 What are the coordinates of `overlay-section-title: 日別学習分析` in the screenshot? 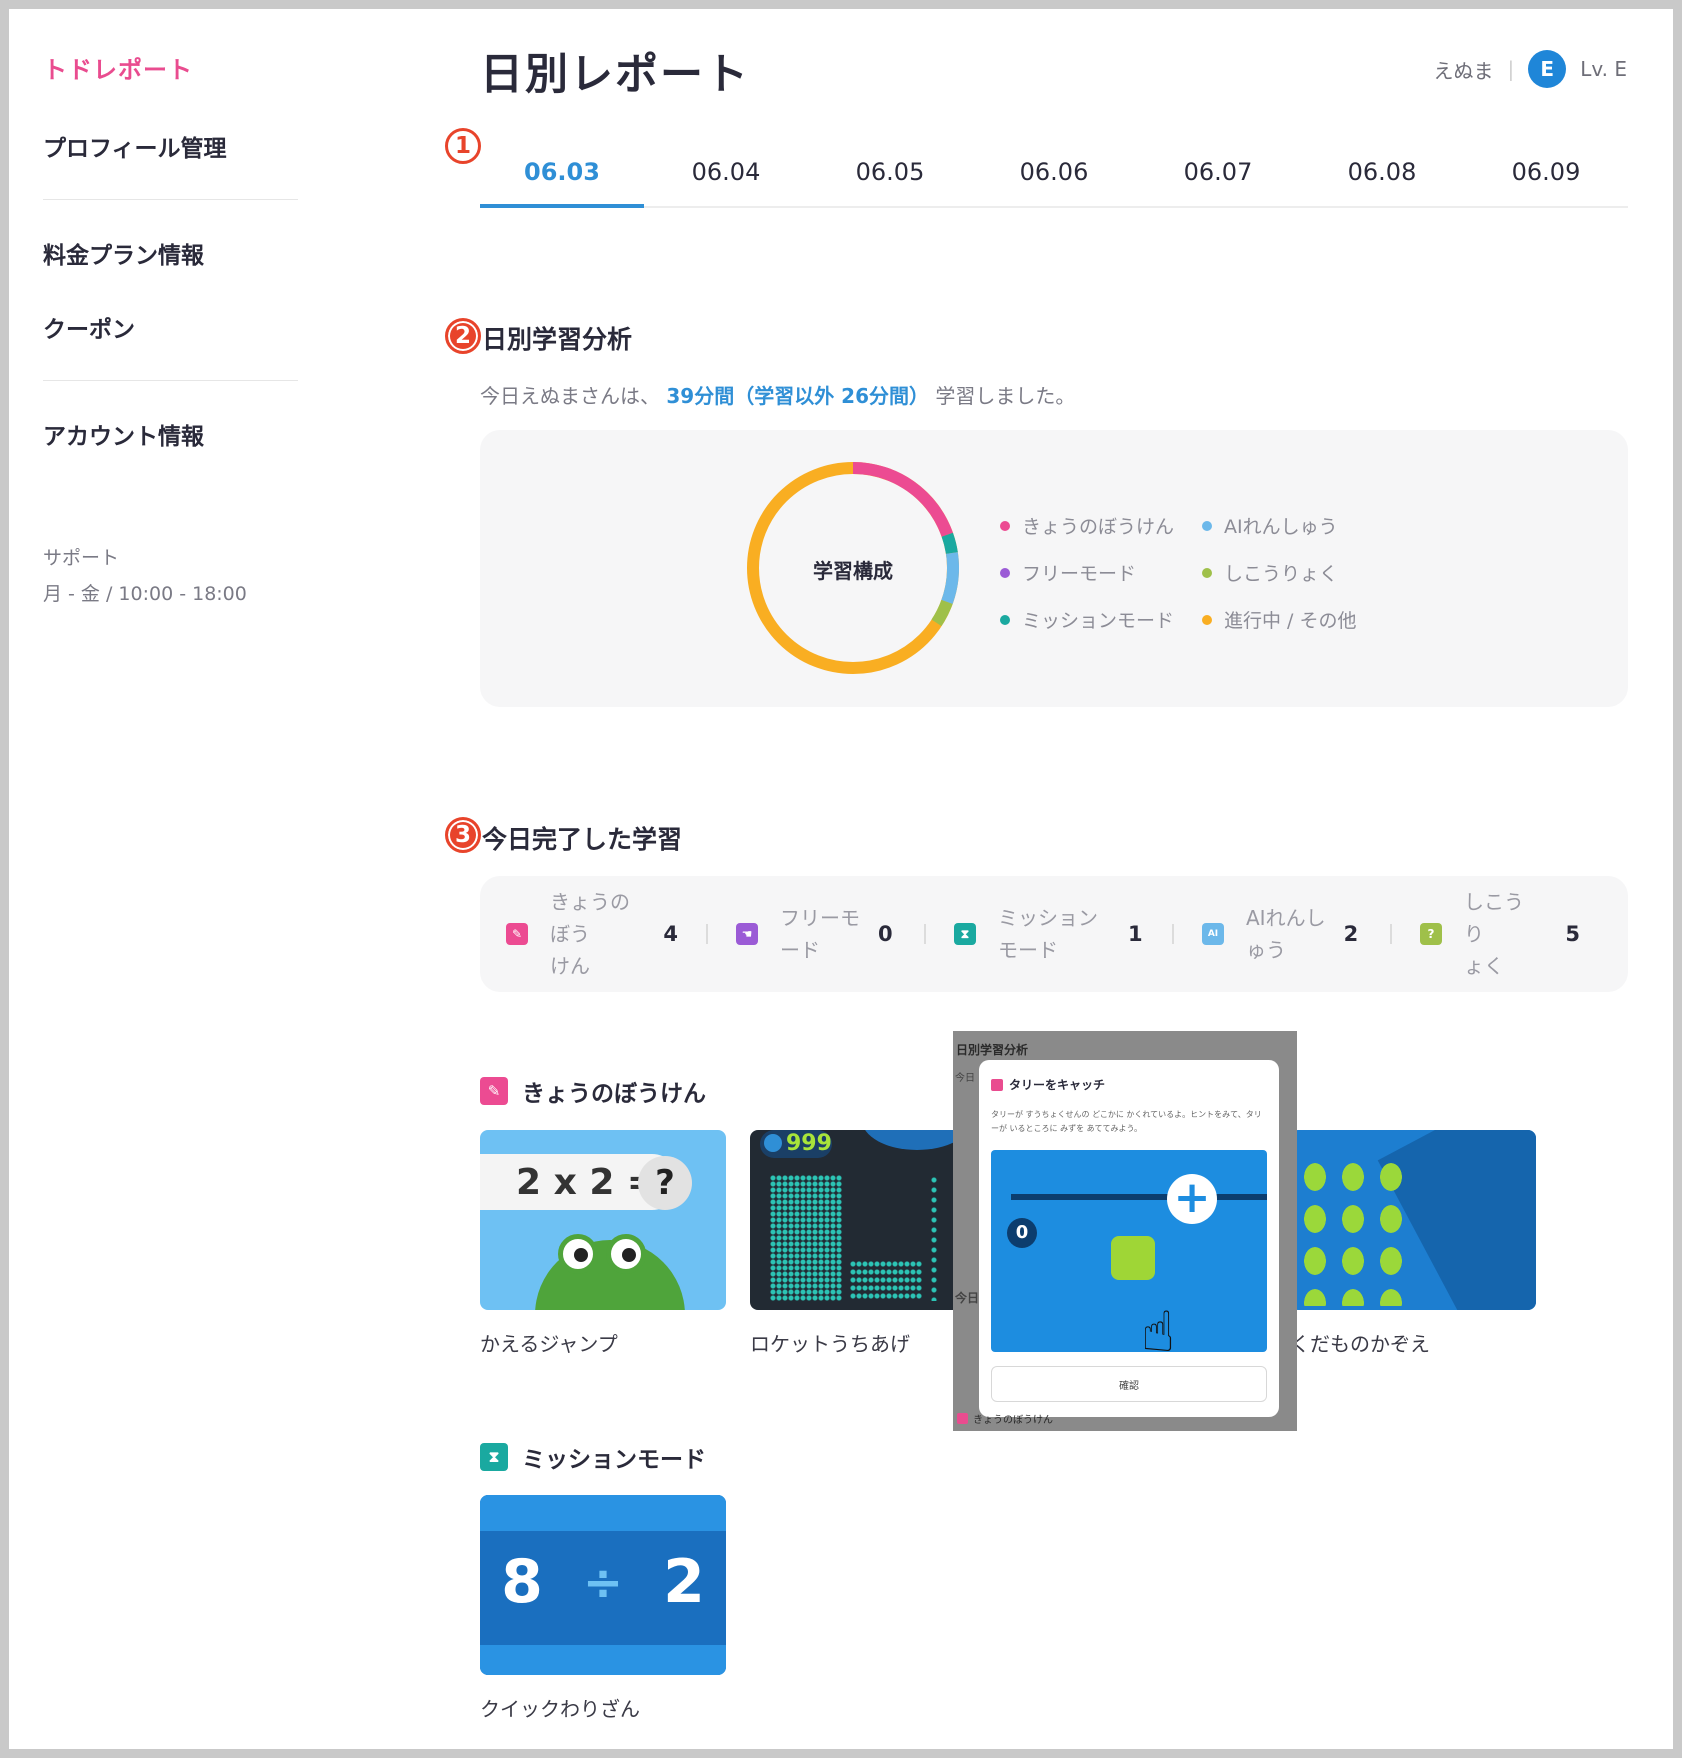 It's located at (992, 1050).